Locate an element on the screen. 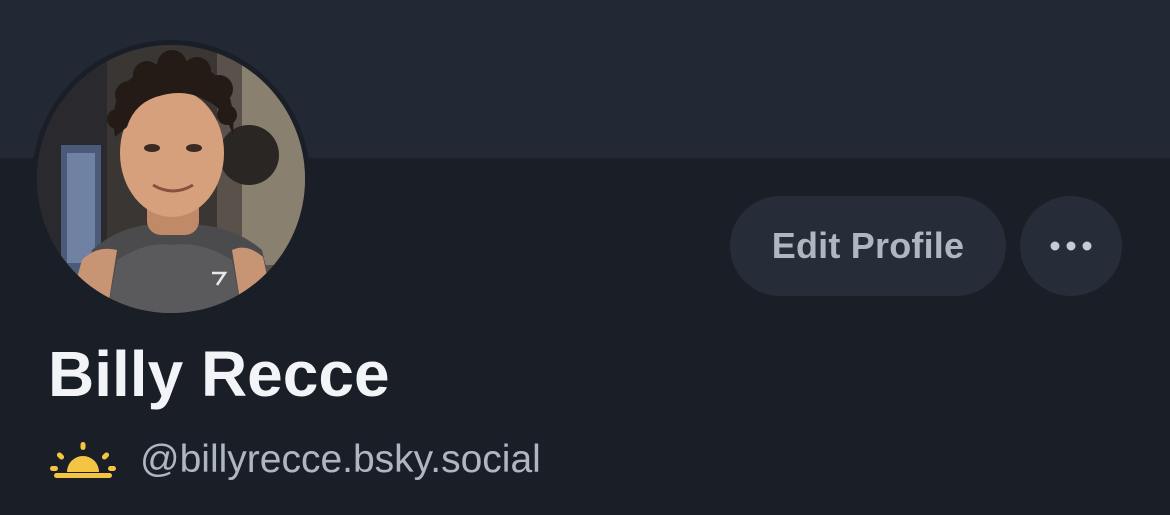 The width and height of the screenshot is (1170, 515). edit-profile-button: Edit Profile is located at coordinates (868, 246).